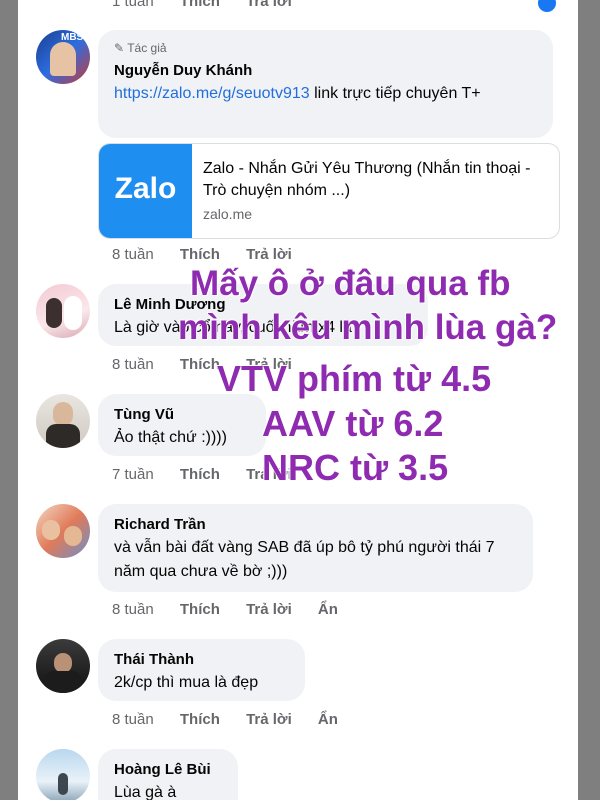 This screenshot has width=600, height=800. What do you see at coordinates (353, 423) in the screenshot?
I see `overlay-line: AAV từ 6.2` at bounding box center [353, 423].